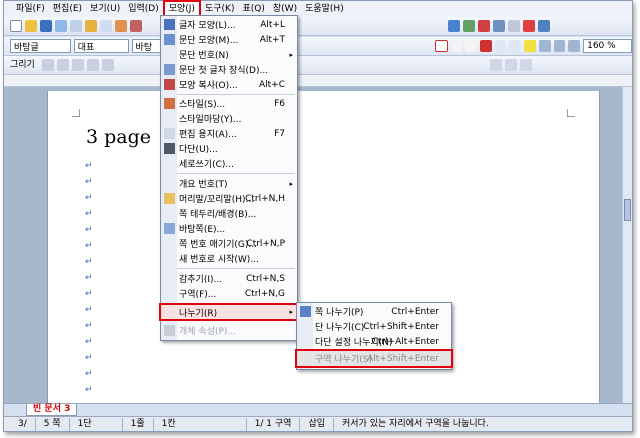 The height and width of the screenshot is (438, 640). What do you see at coordinates (229, 198) in the screenshot?
I see `menu-item-header-footer: 머리말/꼬리말(H)... Ctrl+N,H` at bounding box center [229, 198].